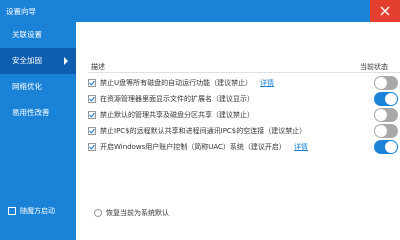  I want to click on setting-label: 禁止IPC$的远程默认共享和进程间通讯IPC$的空连接（建议禁止）, so click(203, 131).